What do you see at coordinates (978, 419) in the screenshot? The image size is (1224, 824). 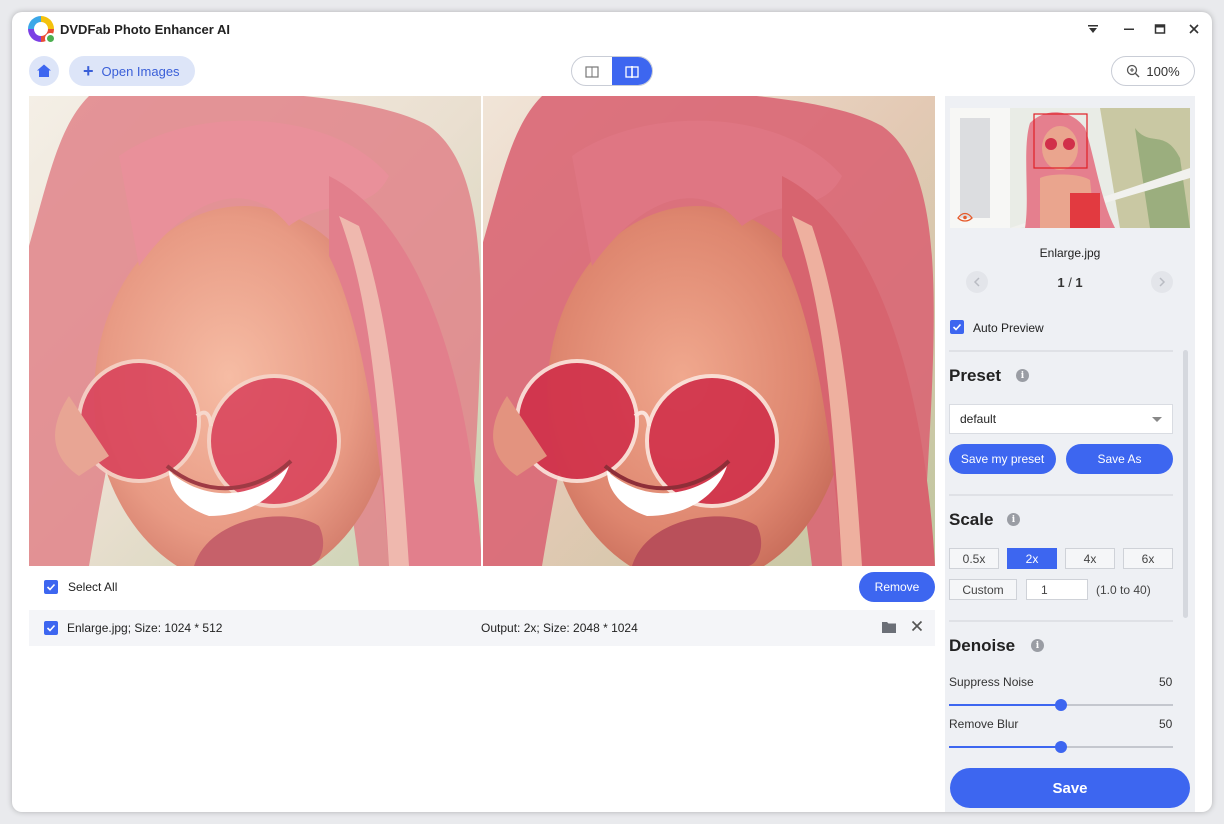 I see `preset-selected-value: default` at bounding box center [978, 419].